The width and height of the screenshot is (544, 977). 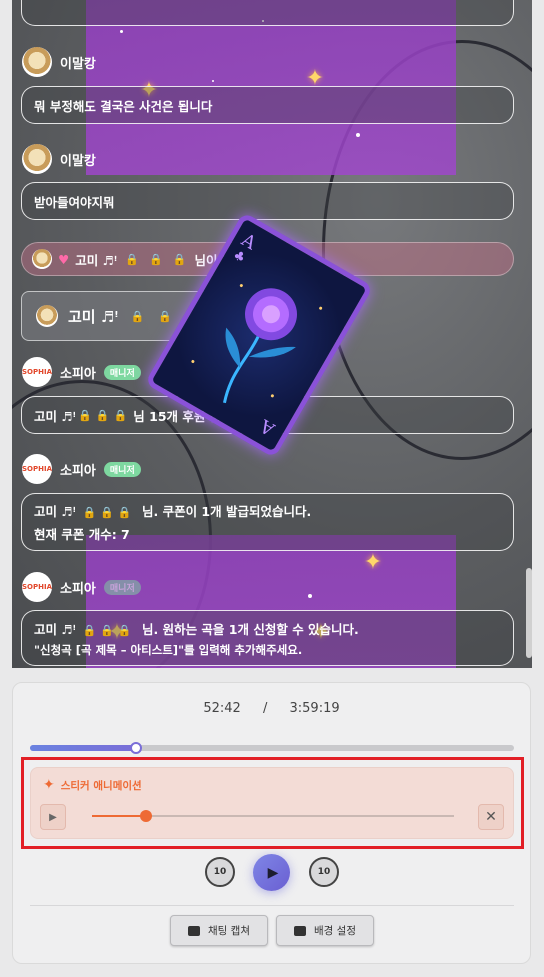 I want to click on play-icon: ▶, so click(x=273, y=872).